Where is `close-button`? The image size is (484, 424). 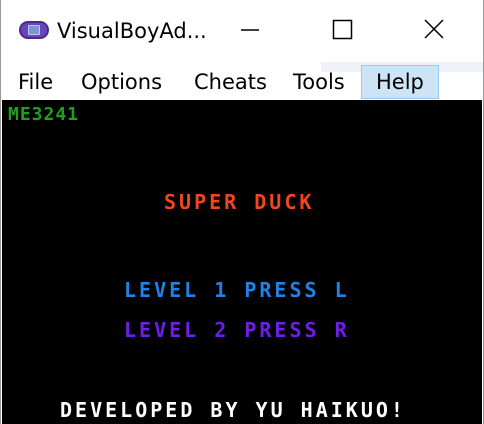
close-button is located at coordinates (434, 31).